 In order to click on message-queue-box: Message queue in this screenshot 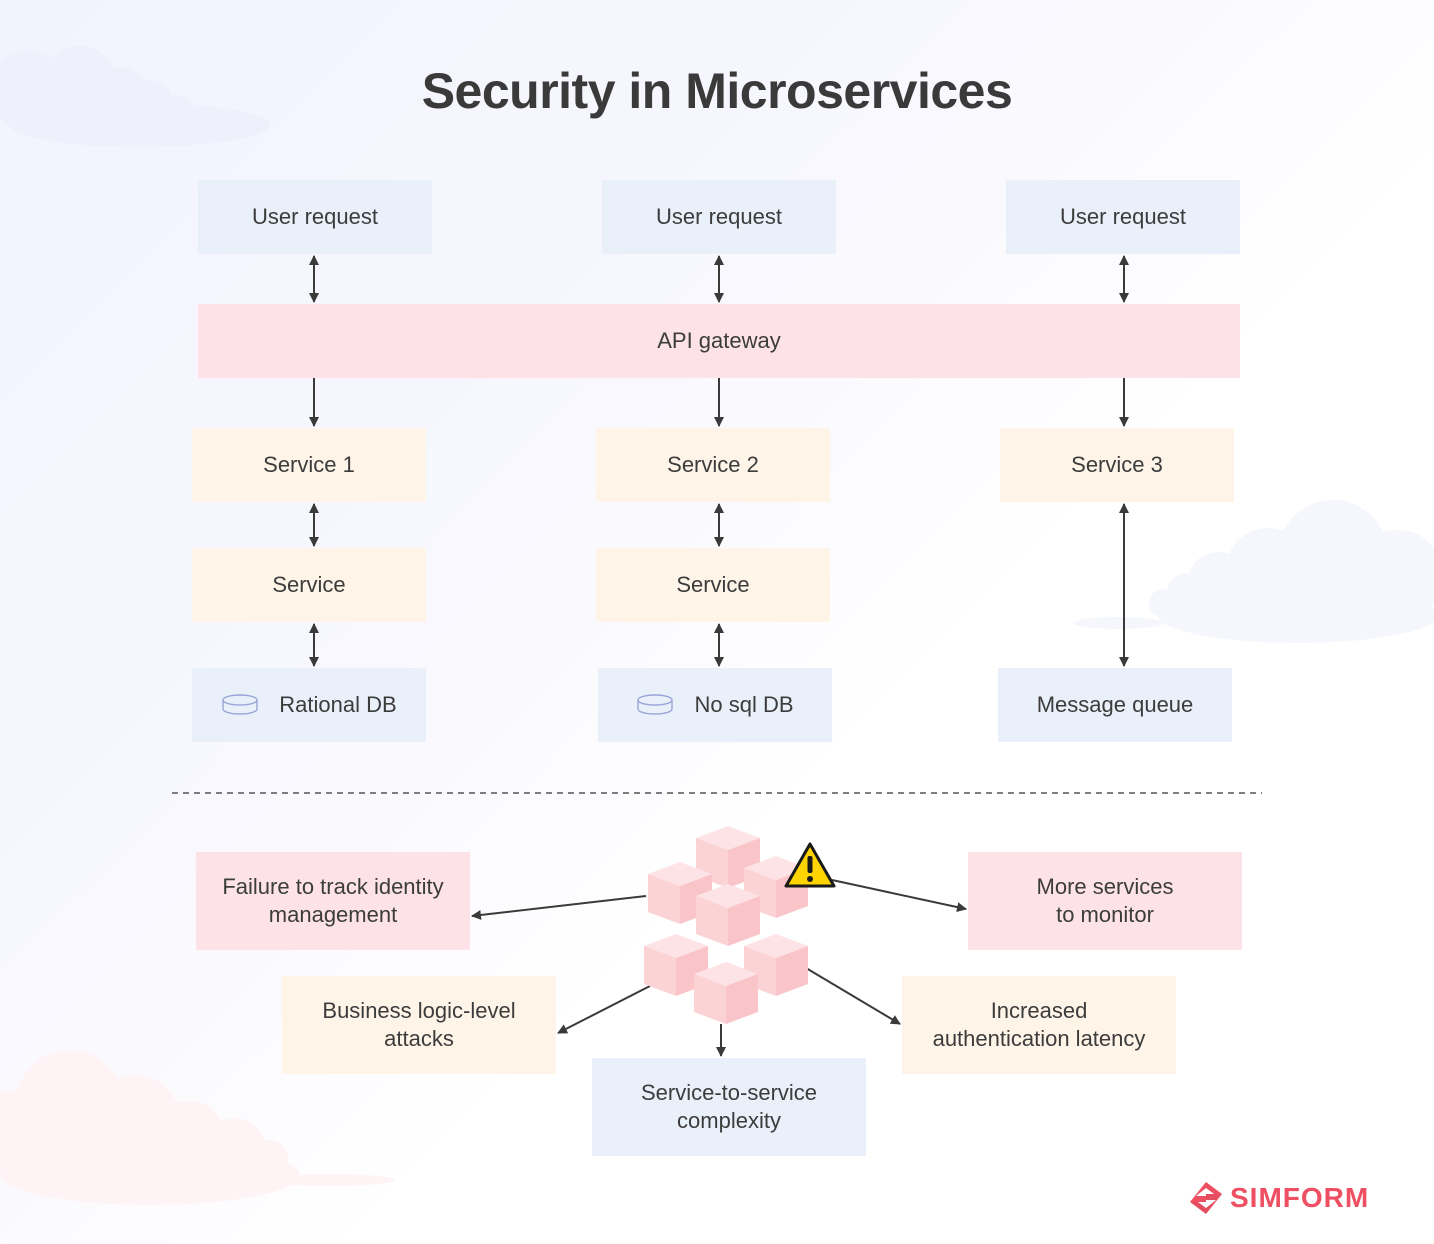, I will do `click(1115, 705)`.